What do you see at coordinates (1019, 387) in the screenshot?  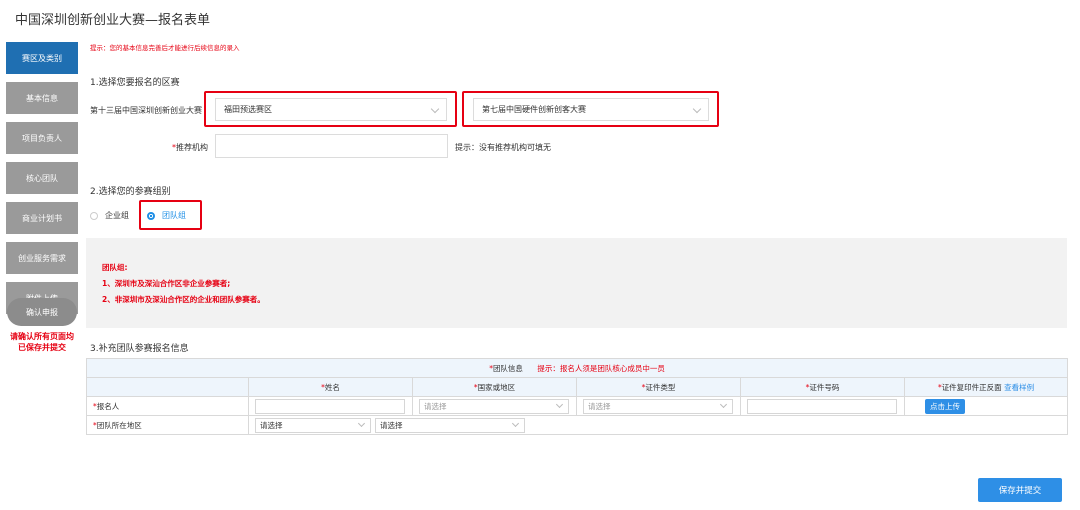 I see `view-sample-link: 查看样例` at bounding box center [1019, 387].